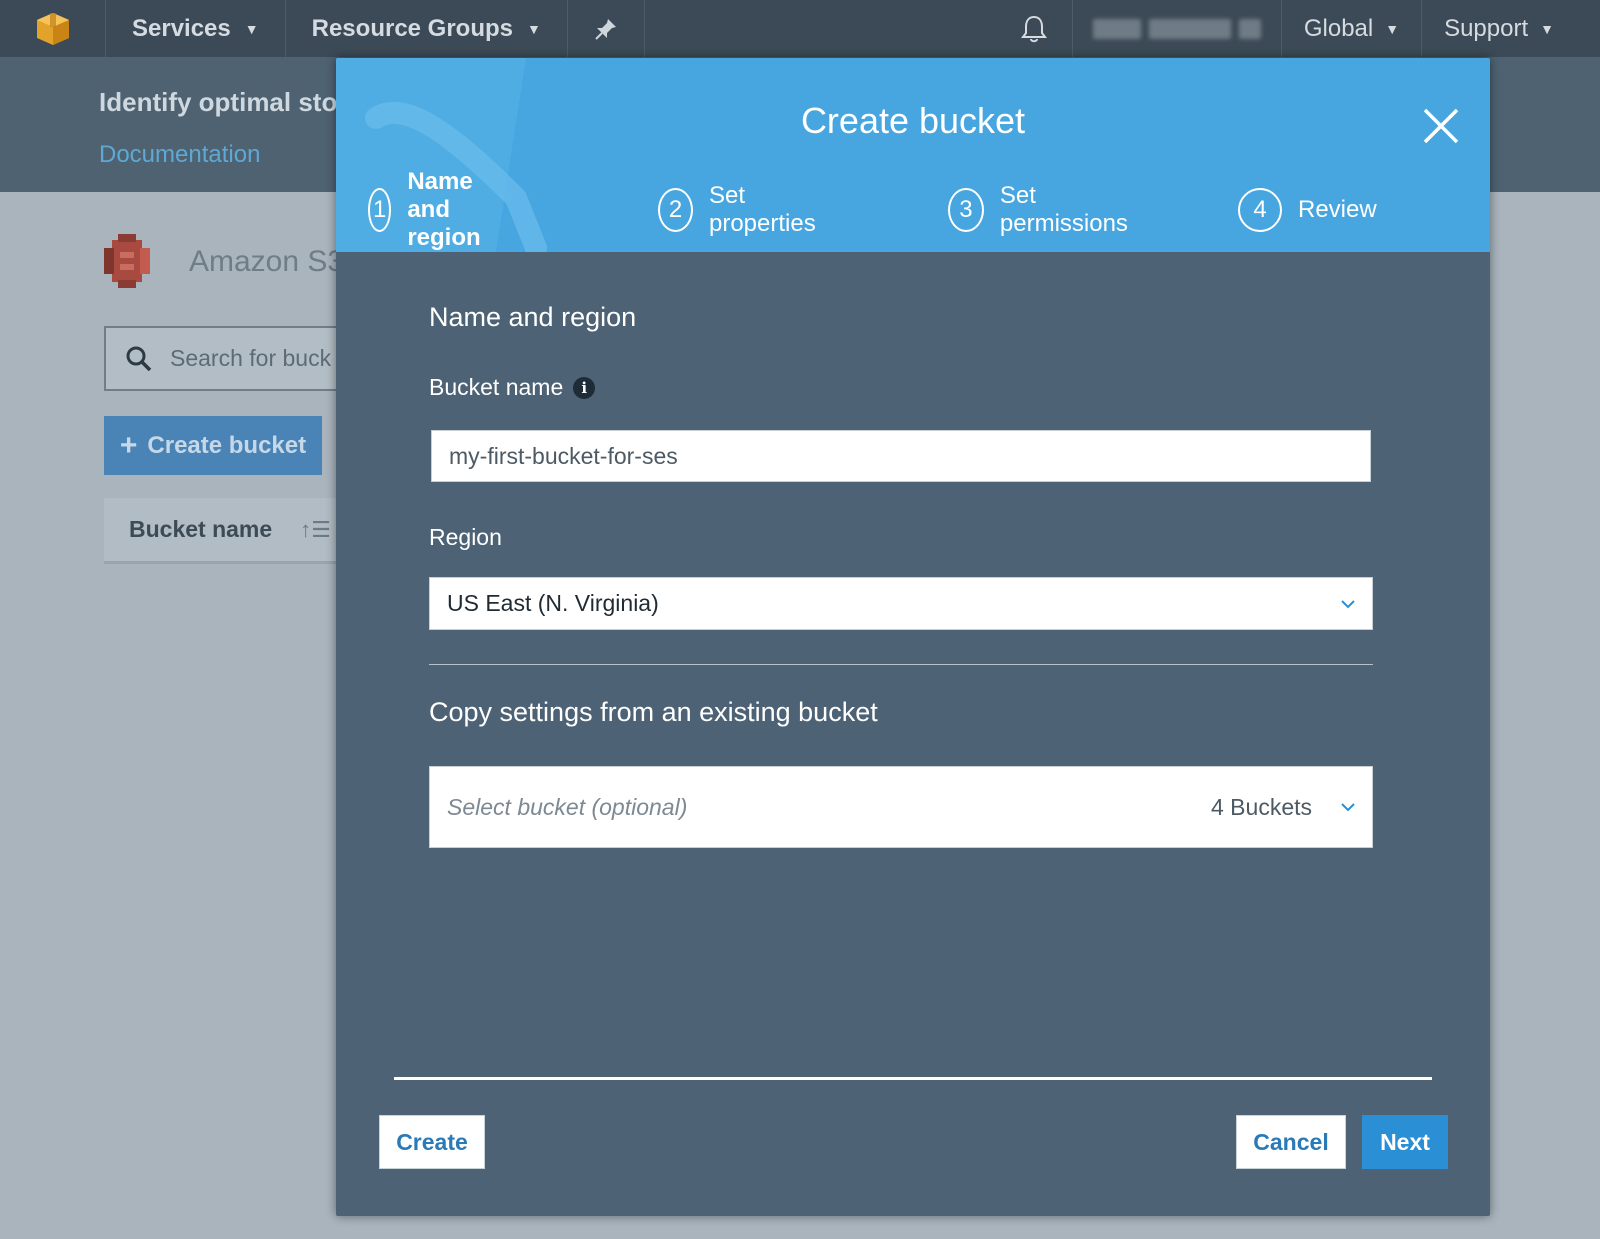  I want to click on plus-icon: +, so click(128, 445).